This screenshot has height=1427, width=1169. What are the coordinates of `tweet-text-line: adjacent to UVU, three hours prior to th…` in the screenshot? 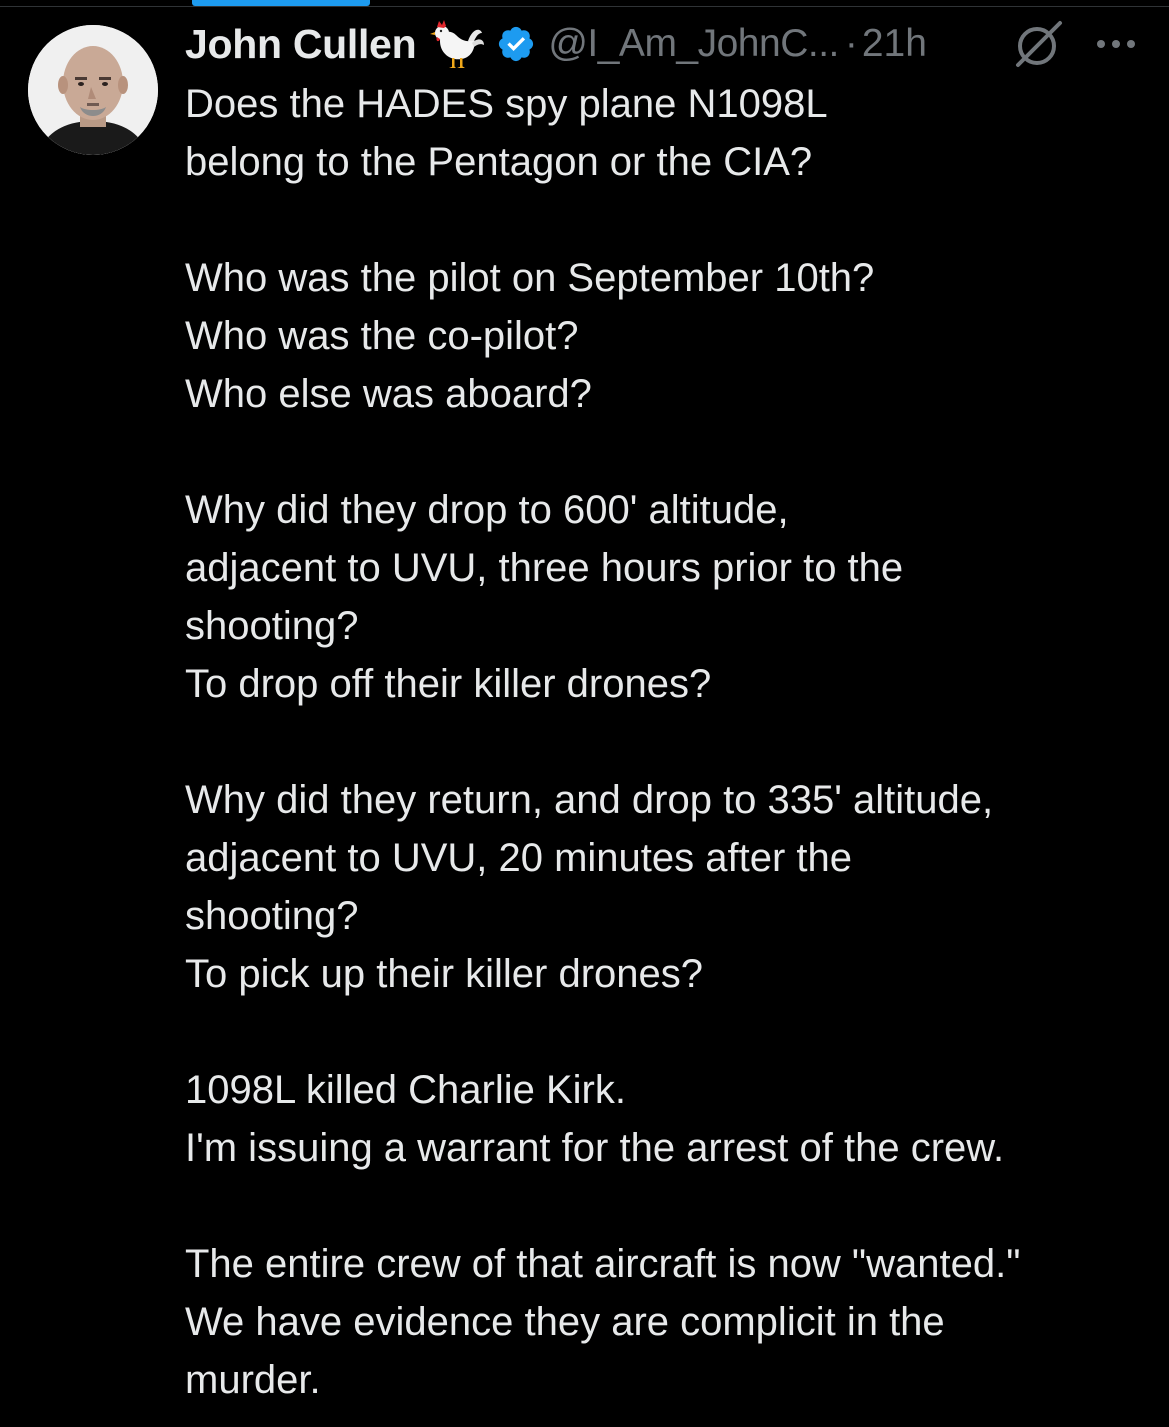 It's located at (544, 568).